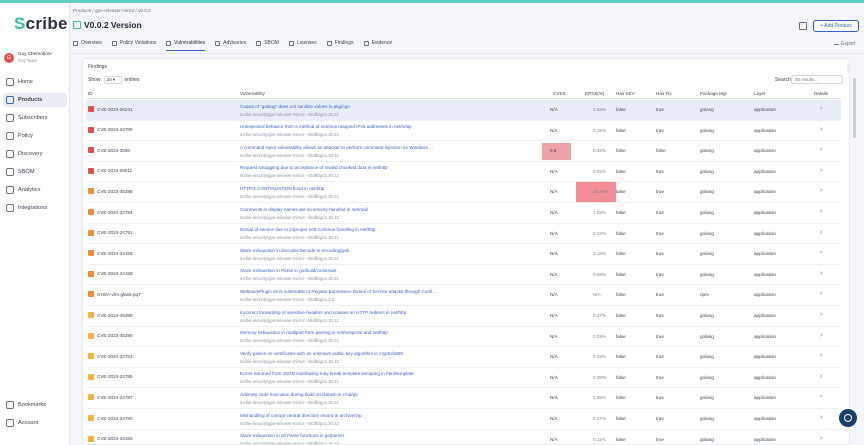  I want to click on tab-advisories: Advisories, so click(230, 43).